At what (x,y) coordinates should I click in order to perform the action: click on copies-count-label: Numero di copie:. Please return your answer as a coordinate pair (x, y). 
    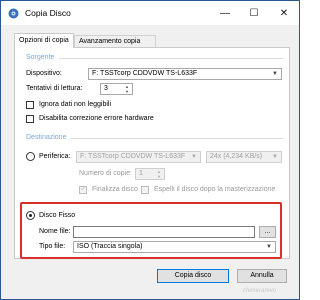
    Looking at the image, I should click on (105, 173).